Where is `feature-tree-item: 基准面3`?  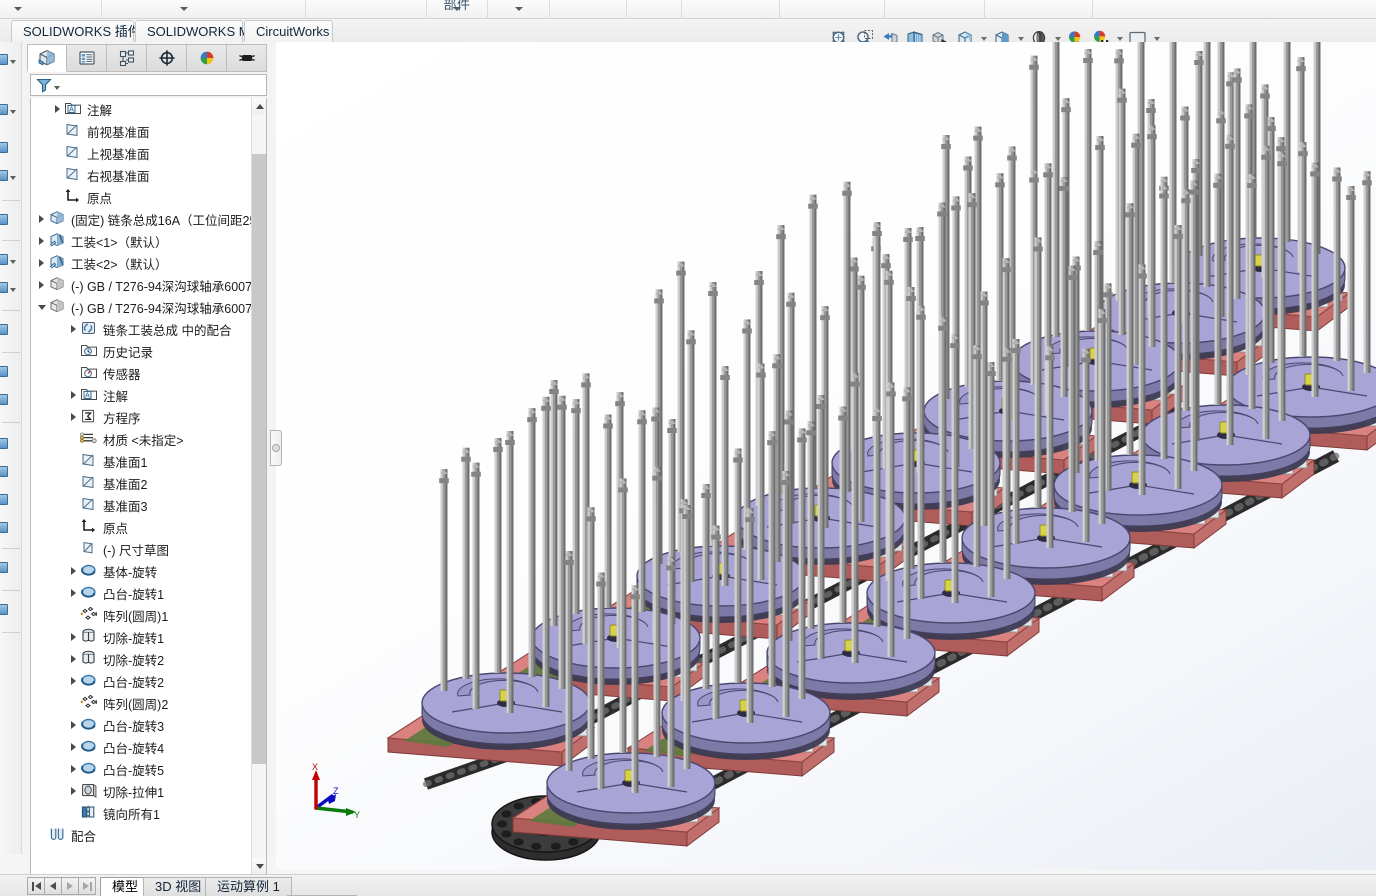
feature-tree-item: 基准面3 is located at coordinates (142, 505).